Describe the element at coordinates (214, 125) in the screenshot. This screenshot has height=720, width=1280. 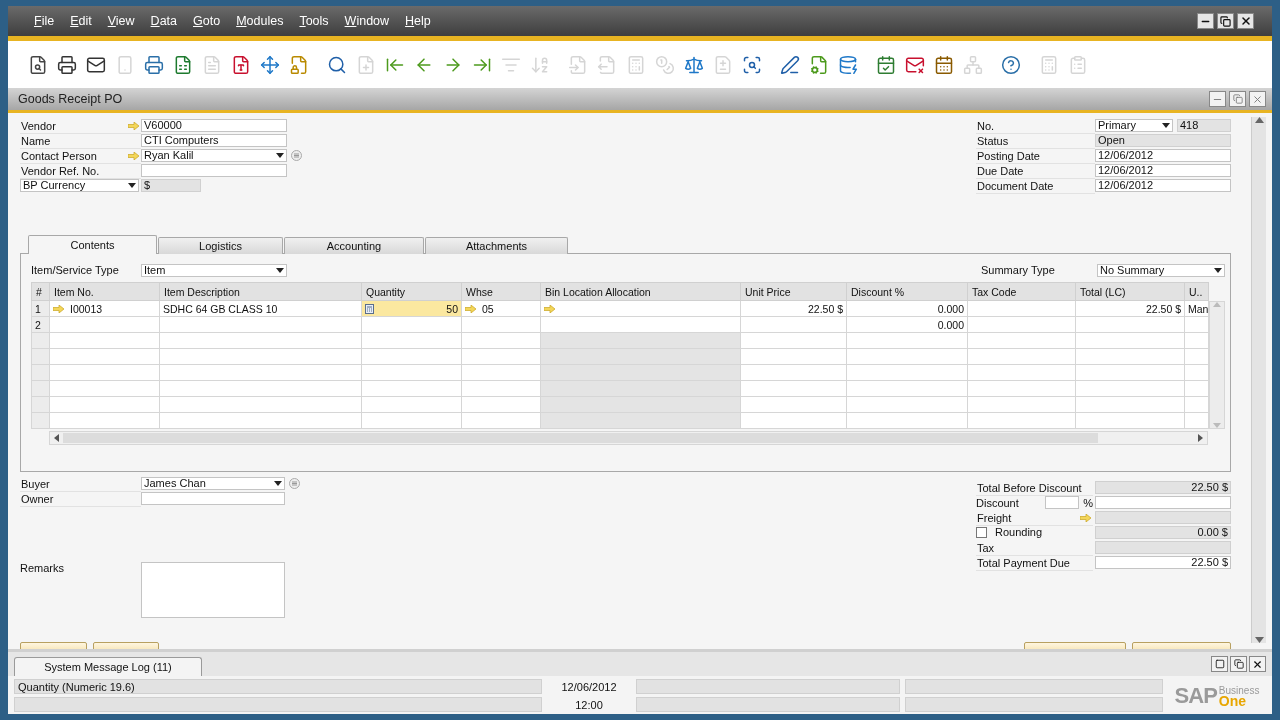
I see `text-field: V60000` at that location.